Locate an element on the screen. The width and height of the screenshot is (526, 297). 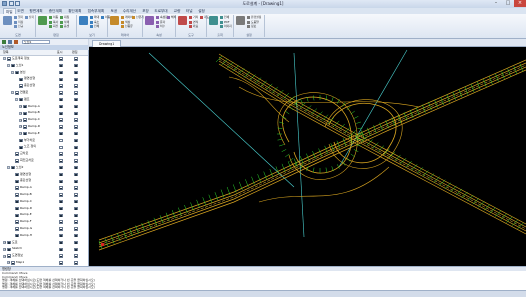
tree-row: + Ramp-D is located at coordinates (44, 127).